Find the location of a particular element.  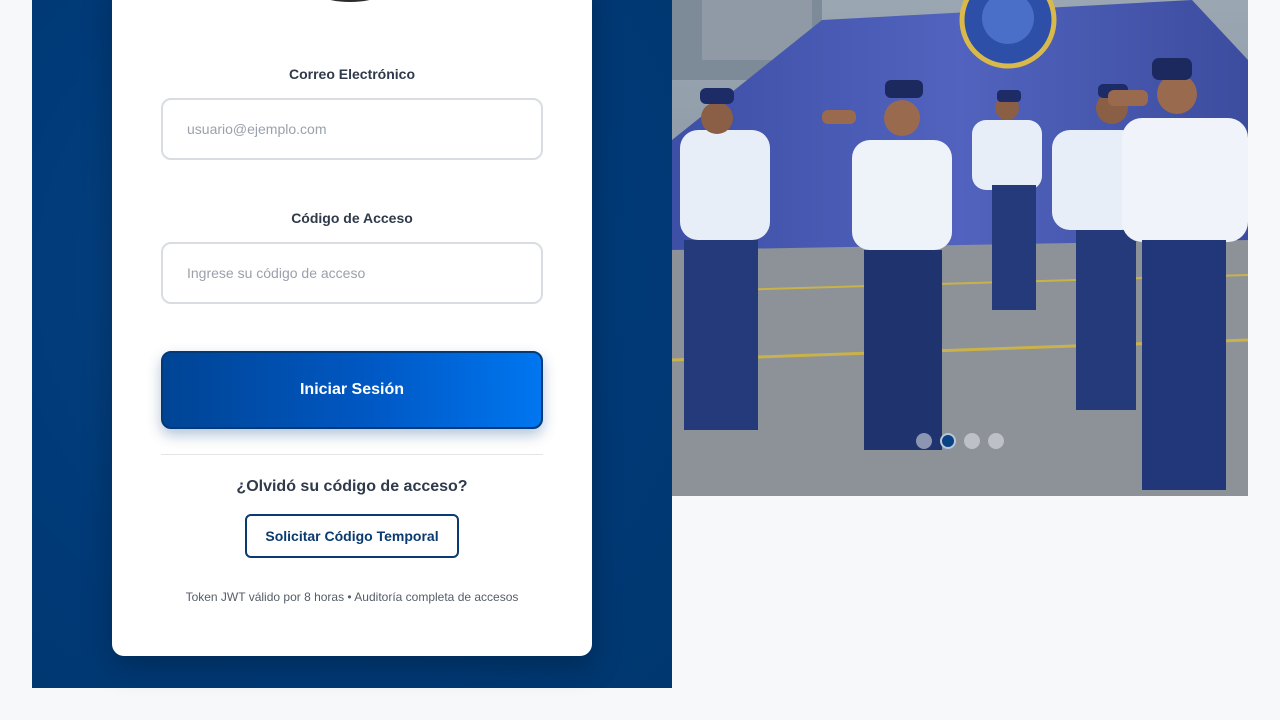

emblem-logo is located at coordinates (350, 1).